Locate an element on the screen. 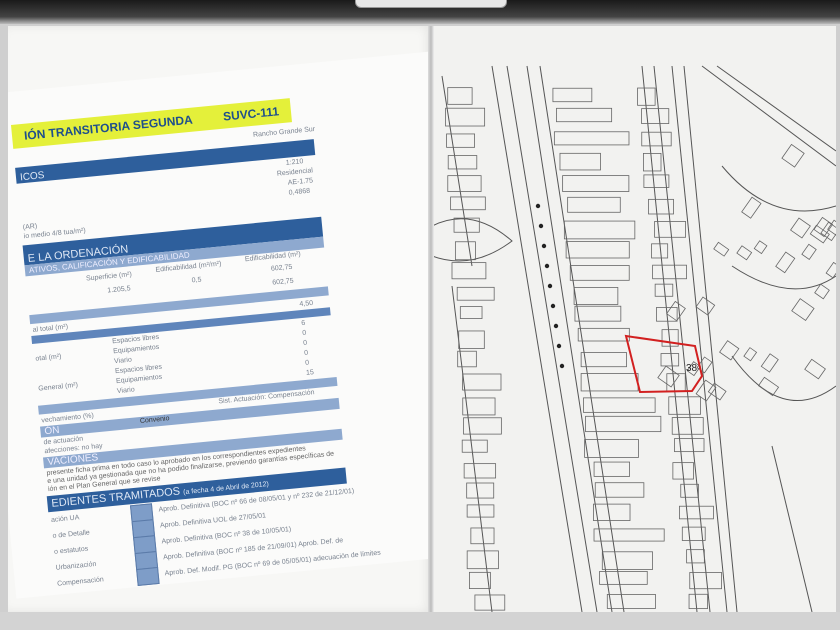 The width and height of the screenshot is (840, 630). parcel-number: 38 is located at coordinates (692, 368).